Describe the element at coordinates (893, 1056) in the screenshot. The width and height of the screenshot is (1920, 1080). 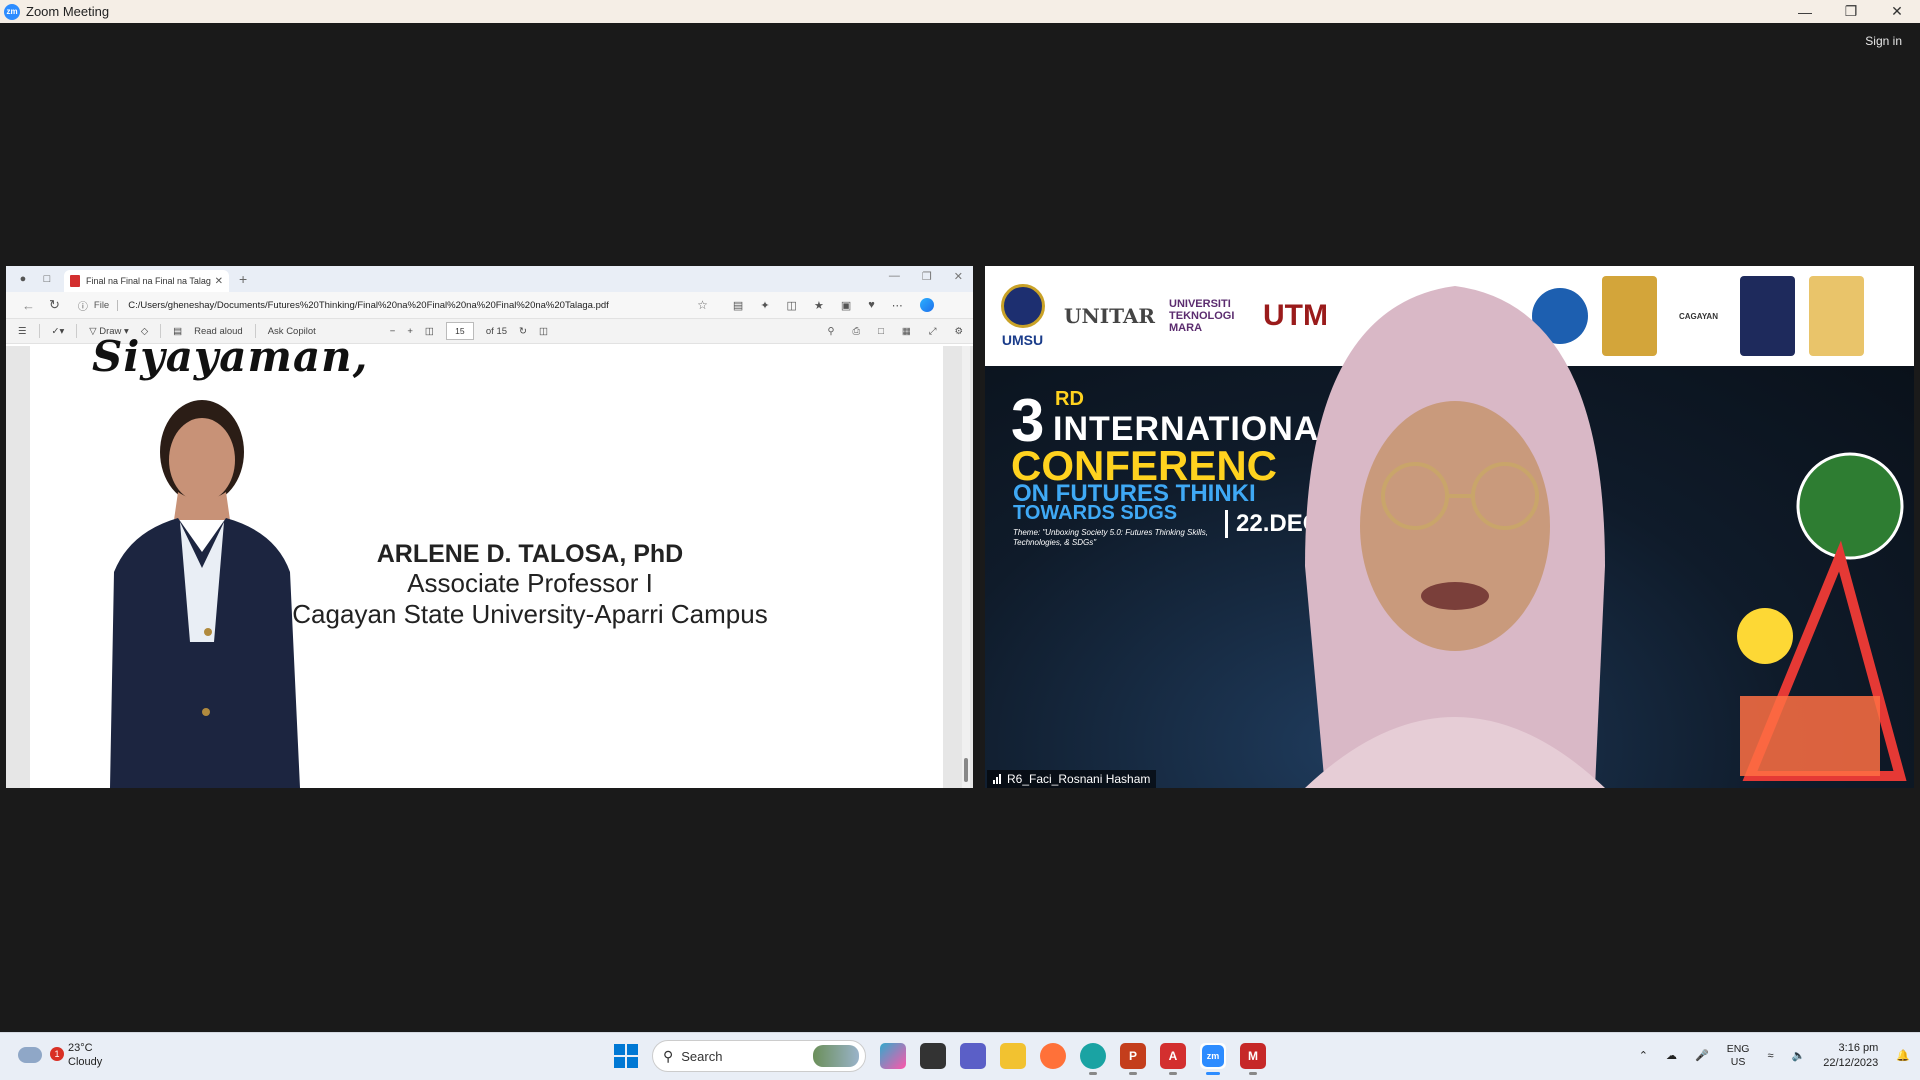
I see `copilot-app-icon` at that location.